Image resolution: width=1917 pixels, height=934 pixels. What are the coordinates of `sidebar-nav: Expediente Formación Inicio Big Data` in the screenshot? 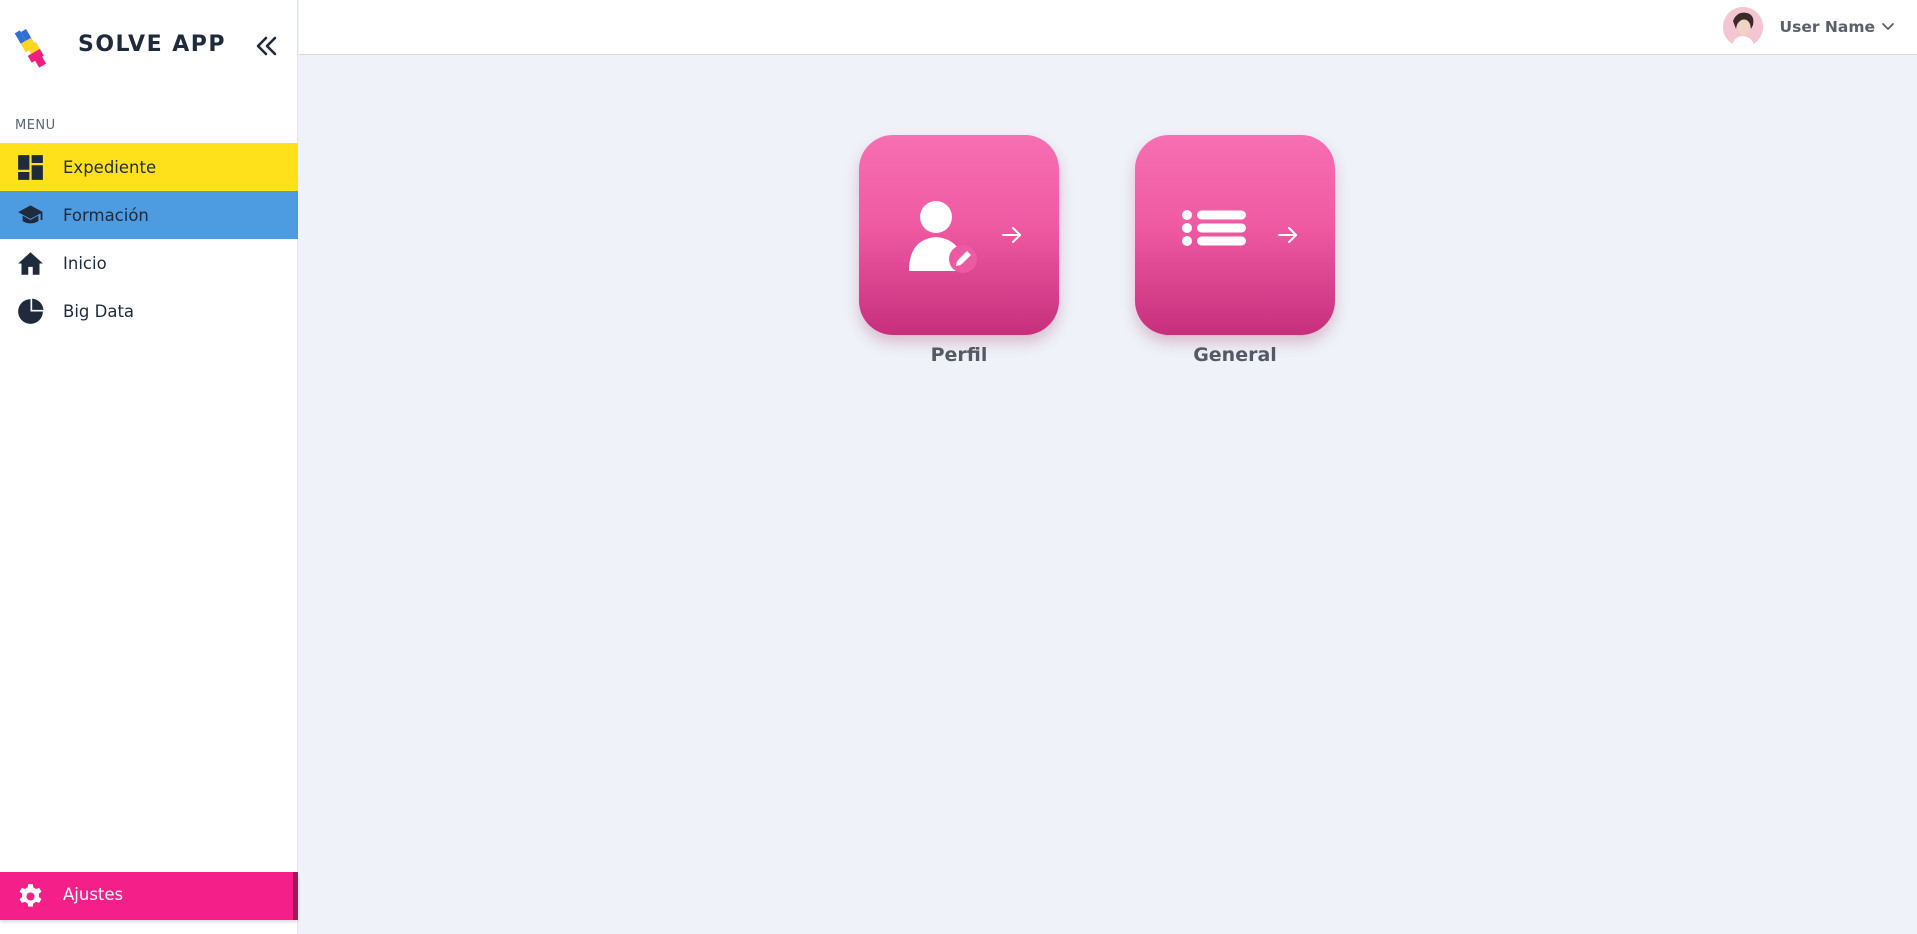 It's located at (149, 239).